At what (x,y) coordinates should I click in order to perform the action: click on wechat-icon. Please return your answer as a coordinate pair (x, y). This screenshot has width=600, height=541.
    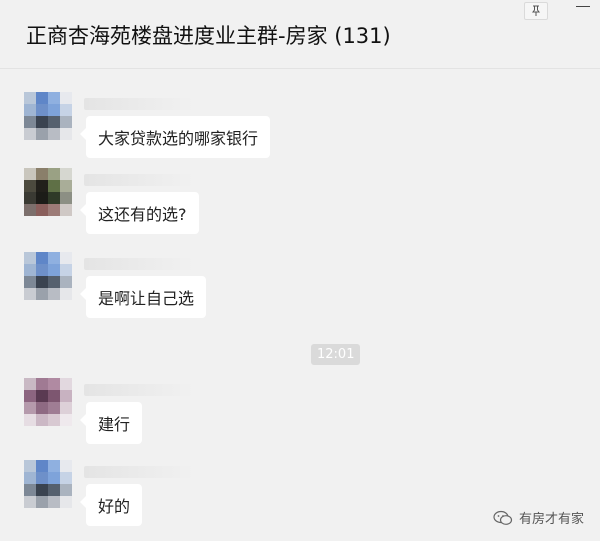
    Looking at the image, I should click on (503, 517).